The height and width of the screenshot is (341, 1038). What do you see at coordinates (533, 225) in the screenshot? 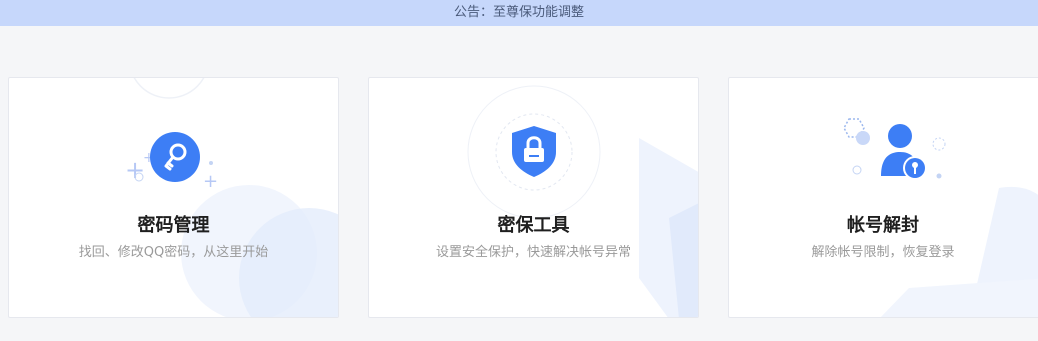
I see `card-title: 密保工具` at bounding box center [533, 225].